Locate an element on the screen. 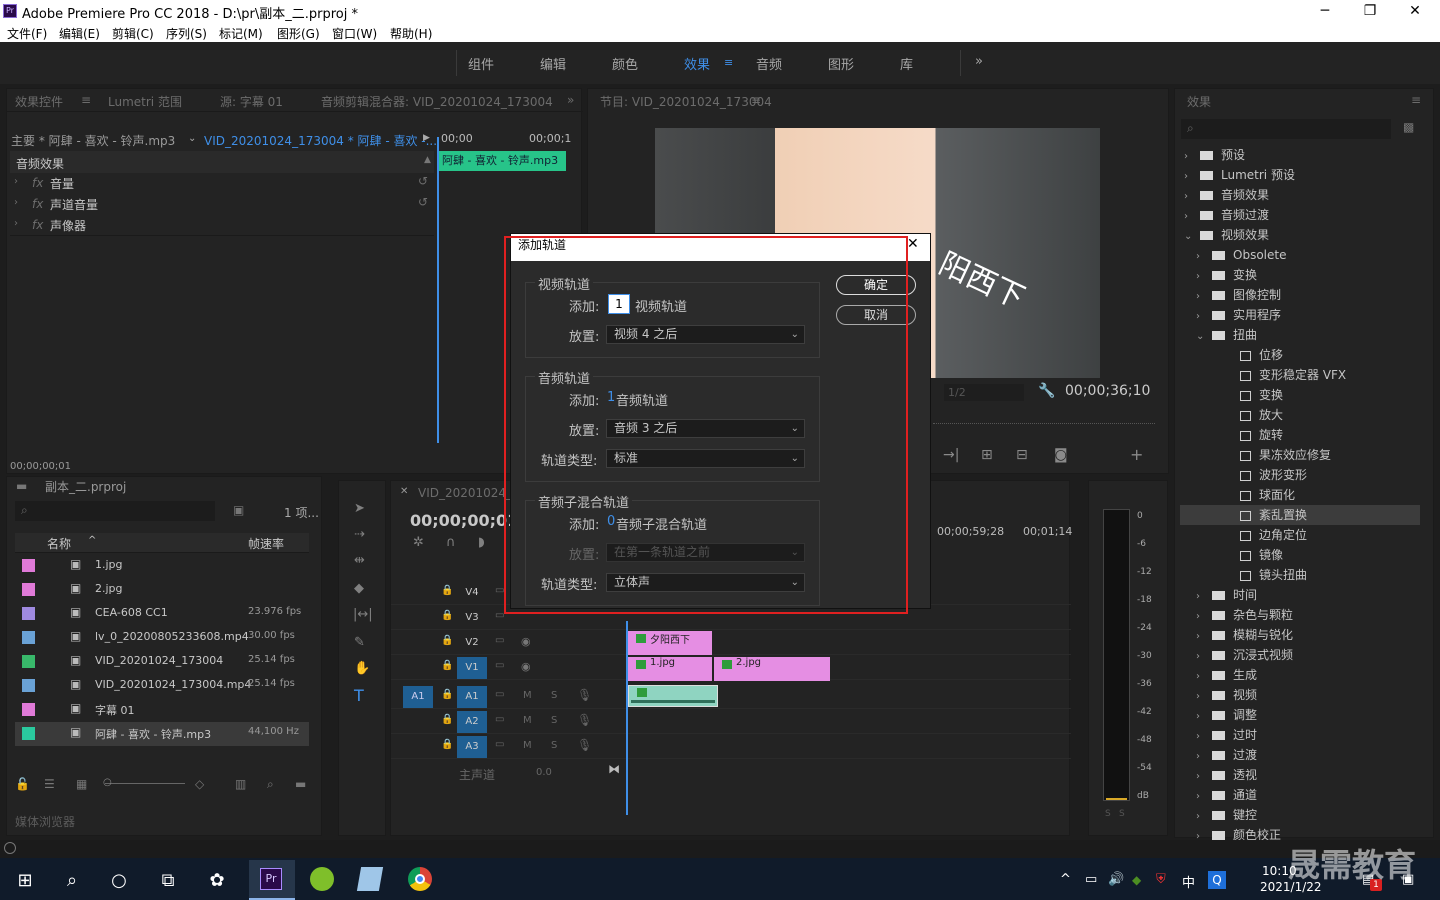  workspace-menu-icon: ≡ is located at coordinates (728, 62).